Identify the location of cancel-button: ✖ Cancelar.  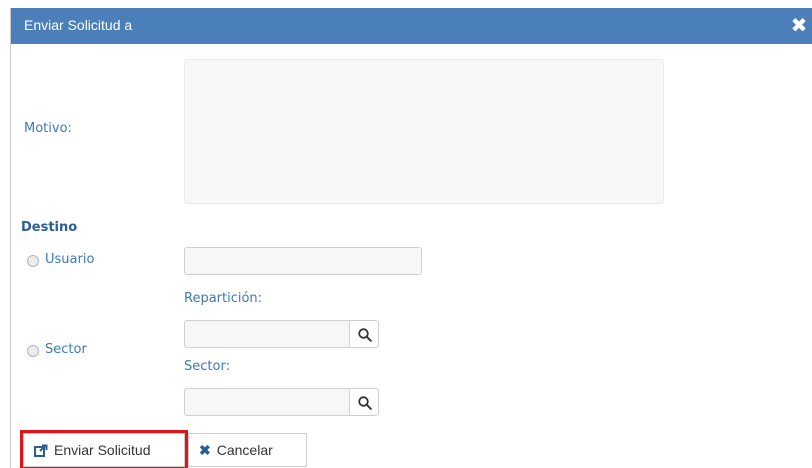
(247, 450).